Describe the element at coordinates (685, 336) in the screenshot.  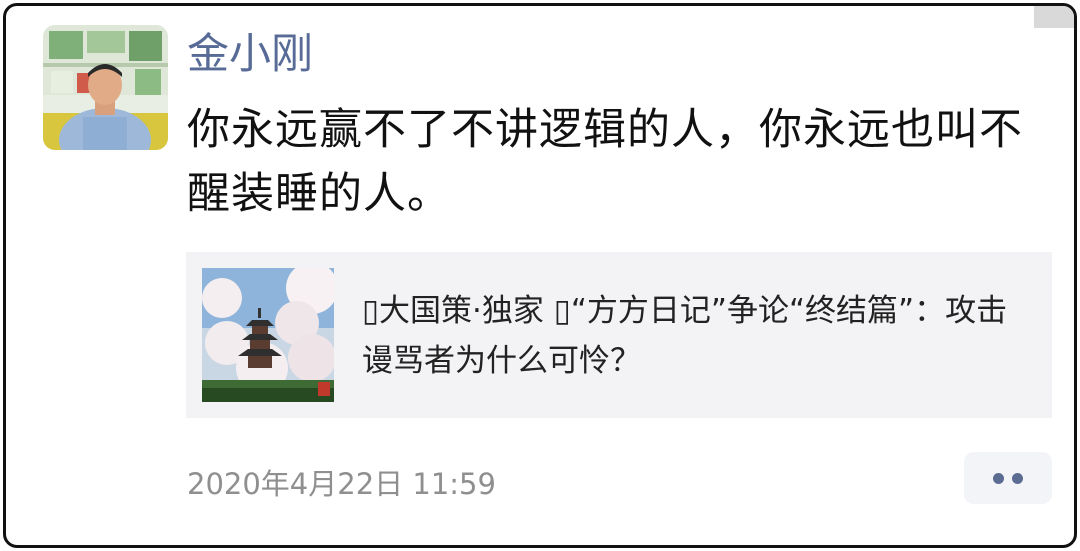
I see `article-title: ▯大国策·独家 ▯“方方日记”争论“终结篇”：攻击谩骂者为什么可怜？` at that location.